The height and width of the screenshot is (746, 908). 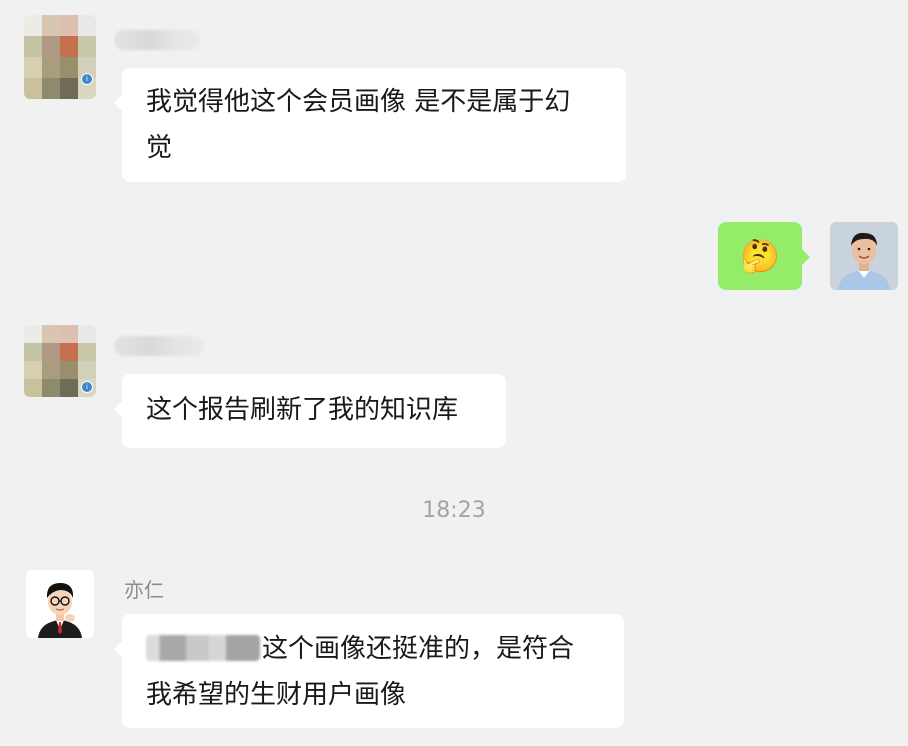 I want to click on cartoon-avatar-image, so click(x=60, y=604).